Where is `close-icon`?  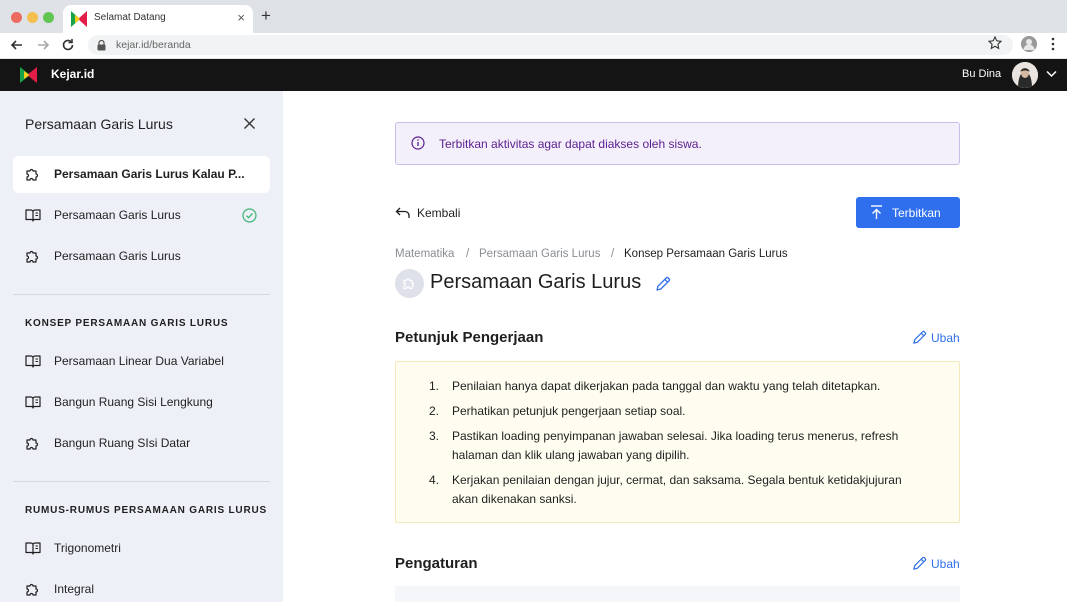 close-icon is located at coordinates (249, 123).